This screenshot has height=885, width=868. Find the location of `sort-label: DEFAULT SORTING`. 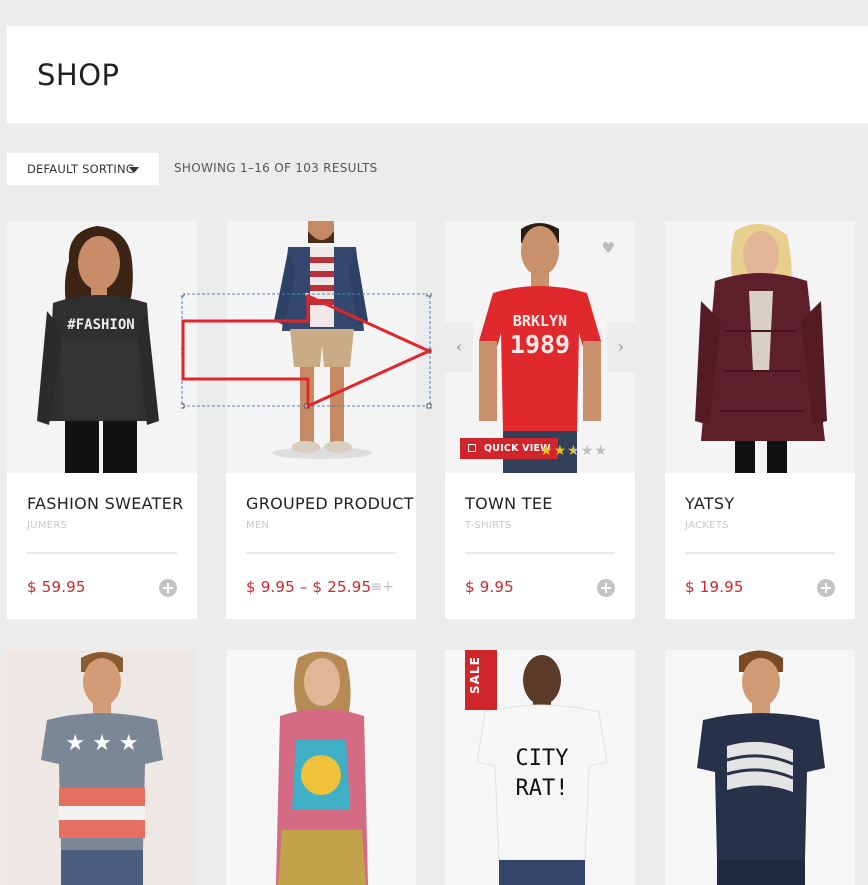

sort-label: DEFAULT SORTING is located at coordinates (81, 169).